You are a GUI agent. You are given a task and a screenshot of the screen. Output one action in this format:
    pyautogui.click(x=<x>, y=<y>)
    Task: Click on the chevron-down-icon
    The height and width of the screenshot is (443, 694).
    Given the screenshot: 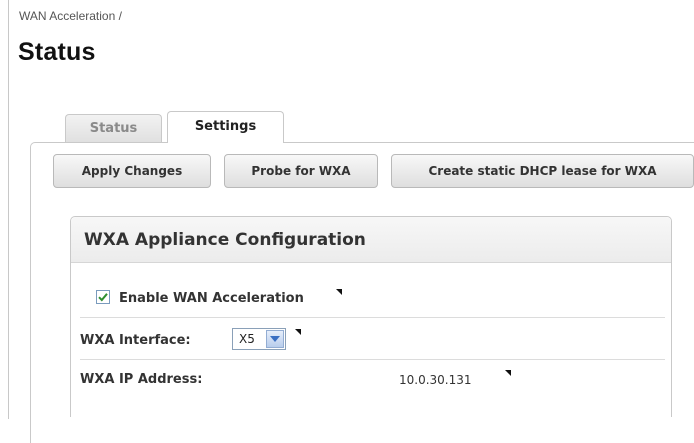 What is the action you would take?
    pyautogui.click(x=275, y=339)
    